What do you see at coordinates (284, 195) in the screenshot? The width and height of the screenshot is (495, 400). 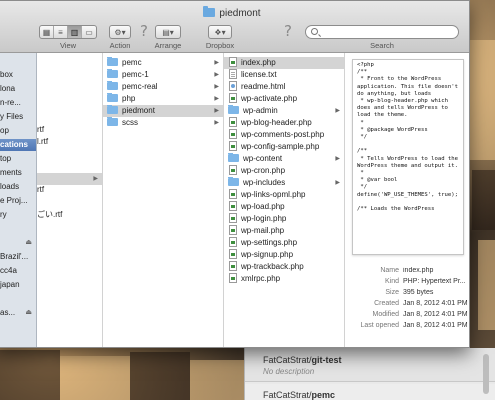 I see `list-item: wp-links-opml.php` at bounding box center [284, 195].